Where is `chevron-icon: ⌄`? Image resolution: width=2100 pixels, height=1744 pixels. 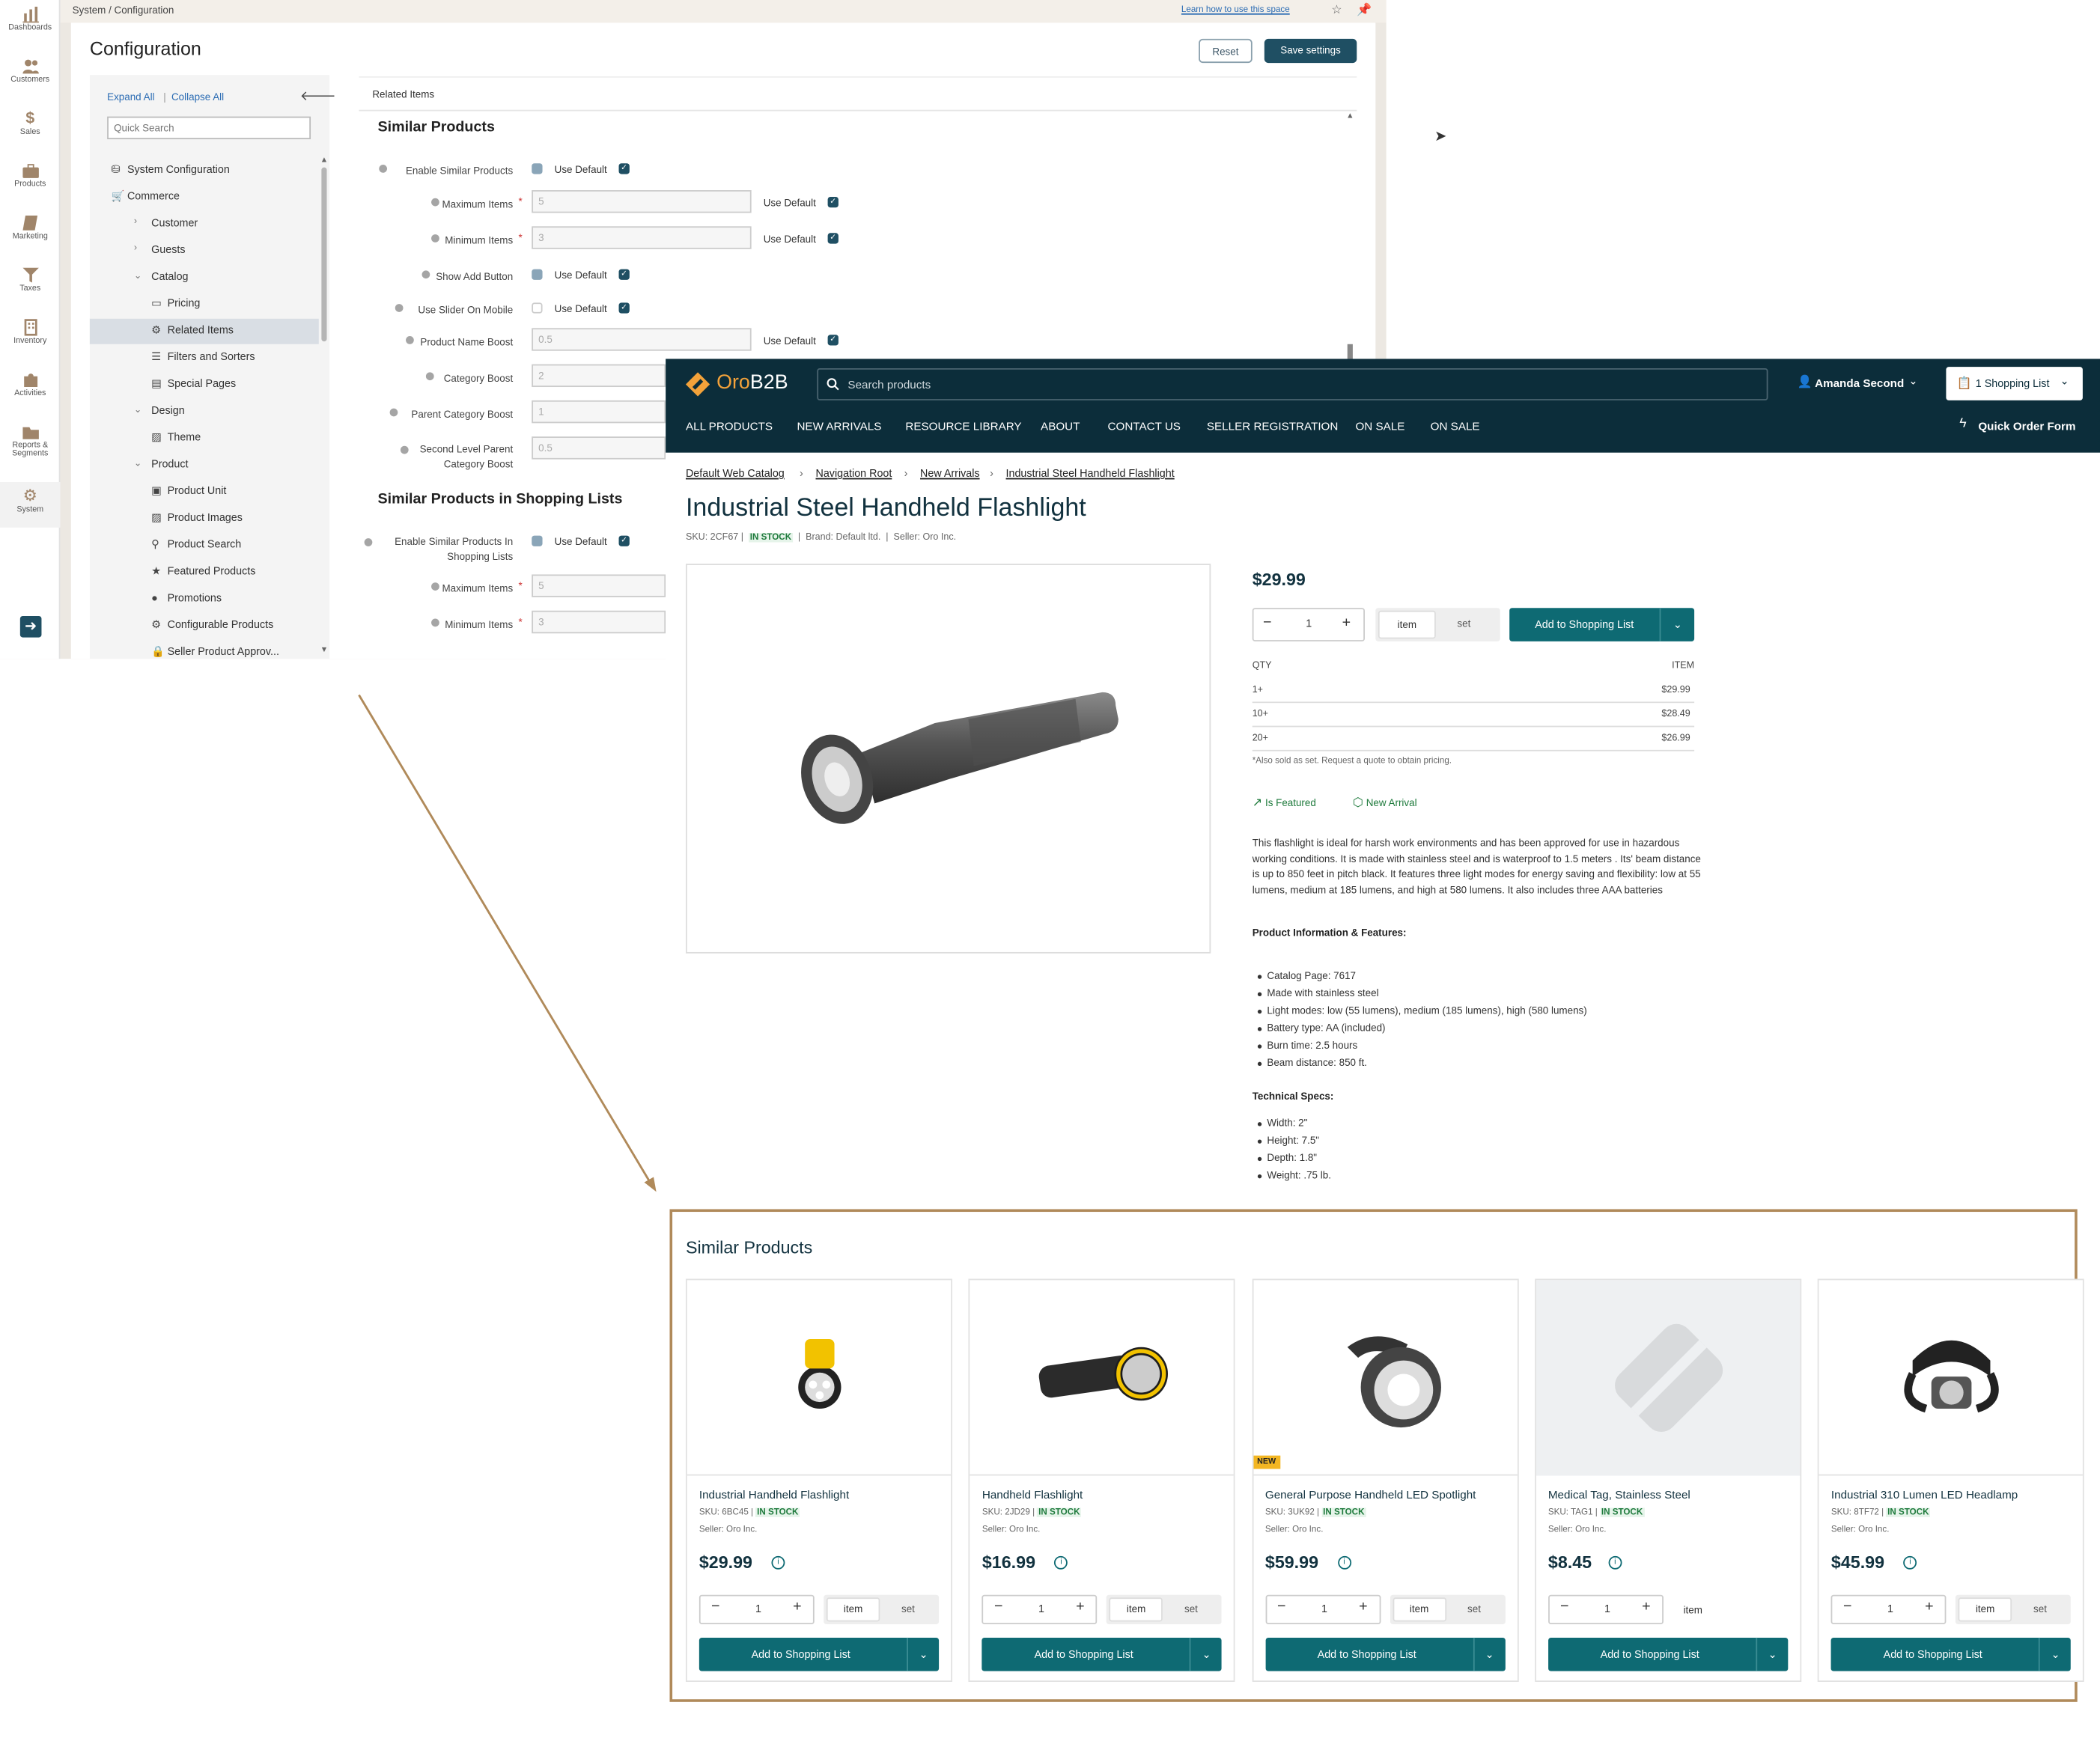
chevron-icon: ⌄ is located at coordinates (138, 409).